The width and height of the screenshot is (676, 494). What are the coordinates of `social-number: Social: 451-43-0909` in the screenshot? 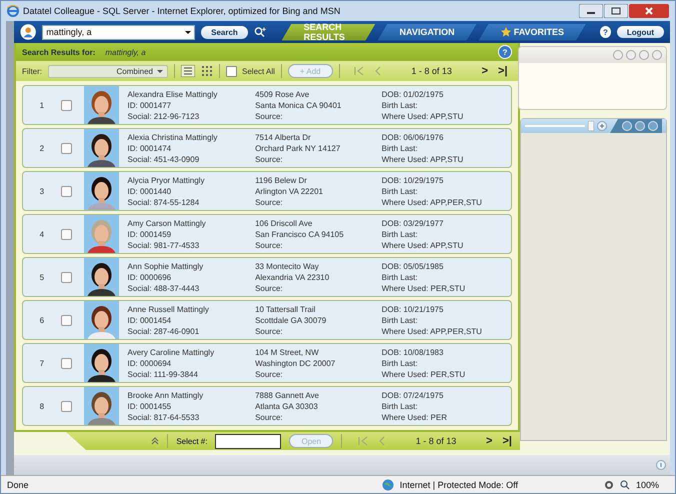 It's located at (164, 159).